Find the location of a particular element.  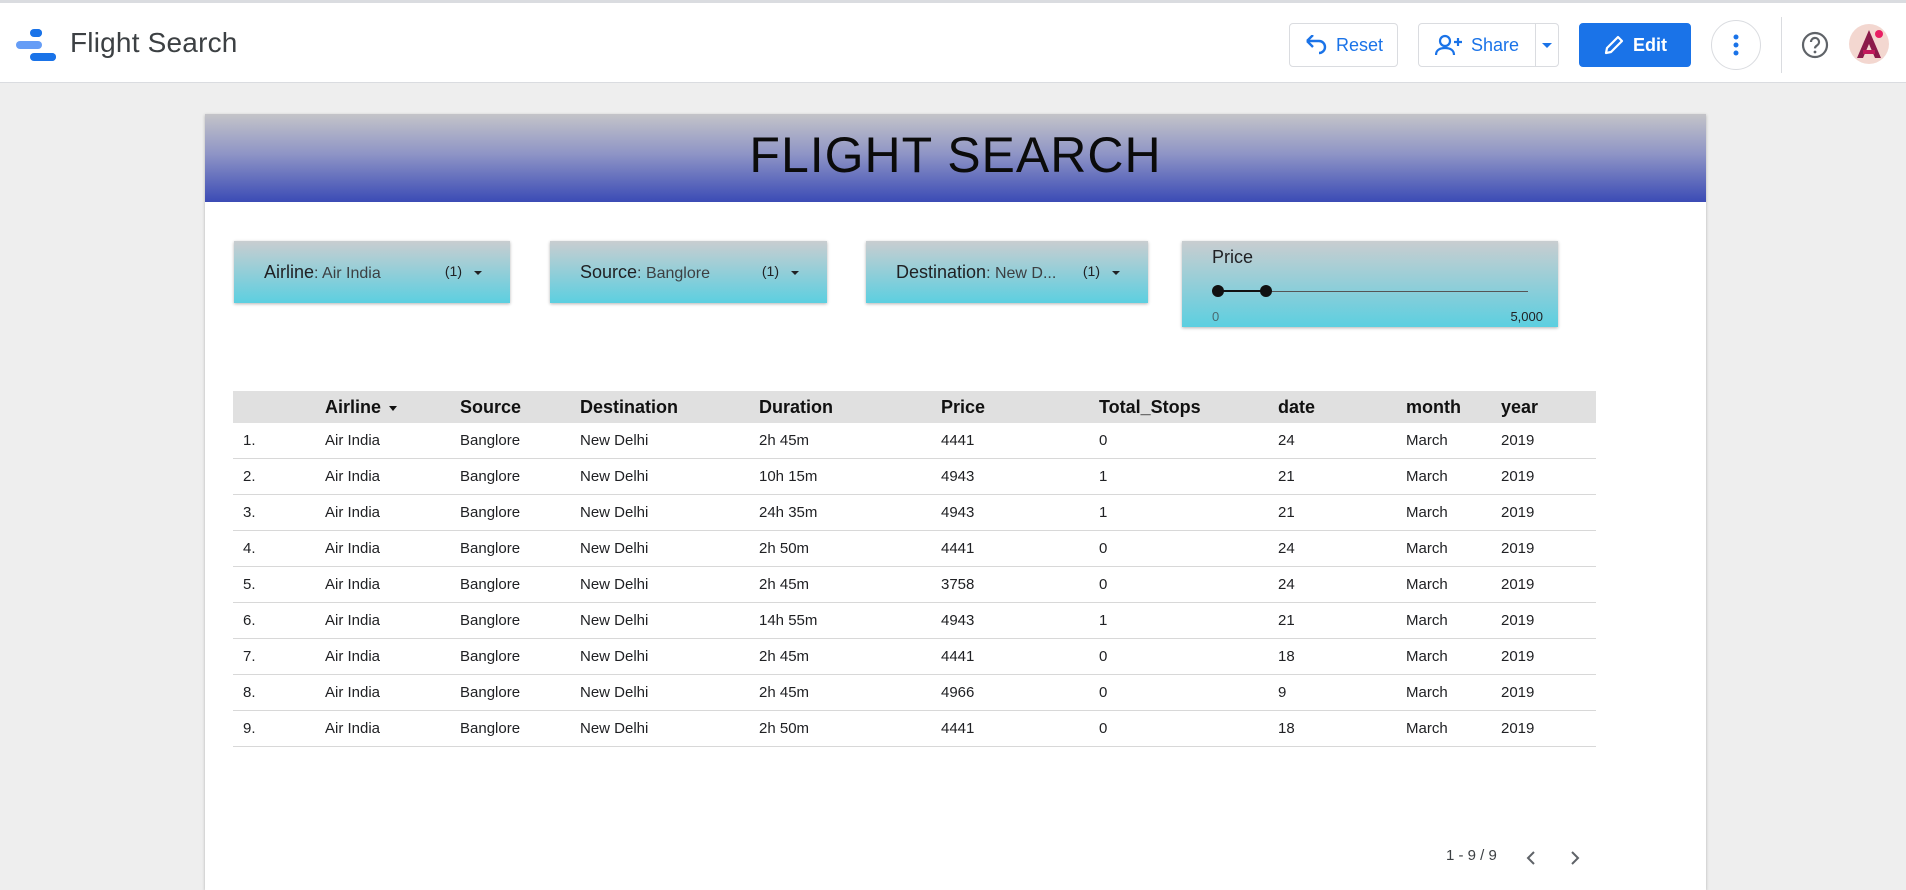

source-filter-control: Source: Banglore (1) is located at coordinates (688, 272).